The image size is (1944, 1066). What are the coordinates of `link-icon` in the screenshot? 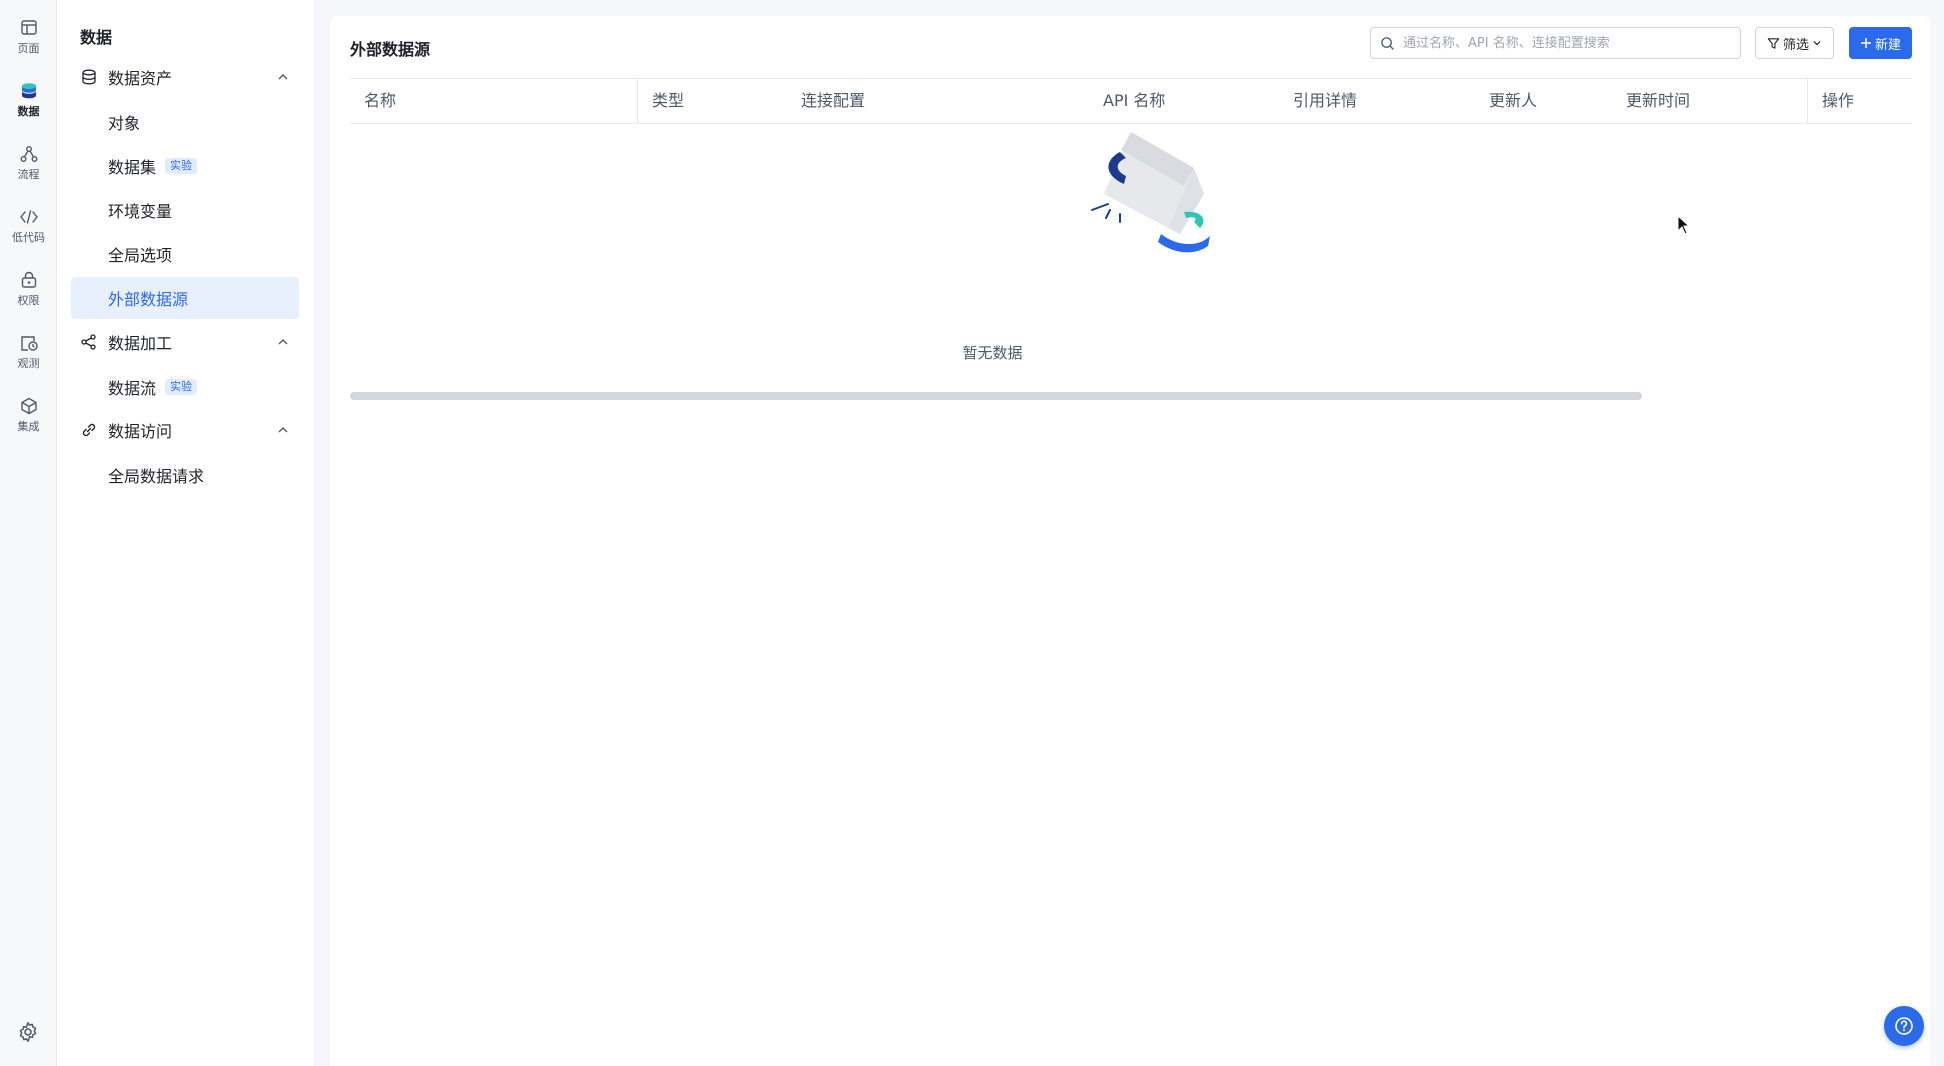 It's located at (89, 430).